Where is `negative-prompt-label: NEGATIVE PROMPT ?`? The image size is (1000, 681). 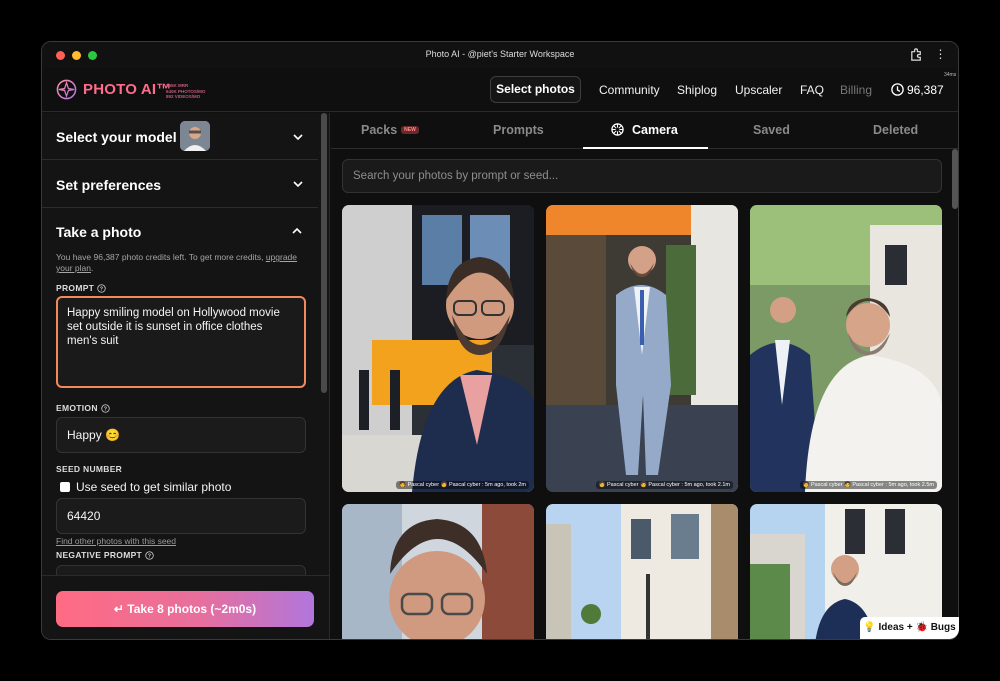 negative-prompt-label: NEGATIVE PROMPT ? is located at coordinates (105, 555).